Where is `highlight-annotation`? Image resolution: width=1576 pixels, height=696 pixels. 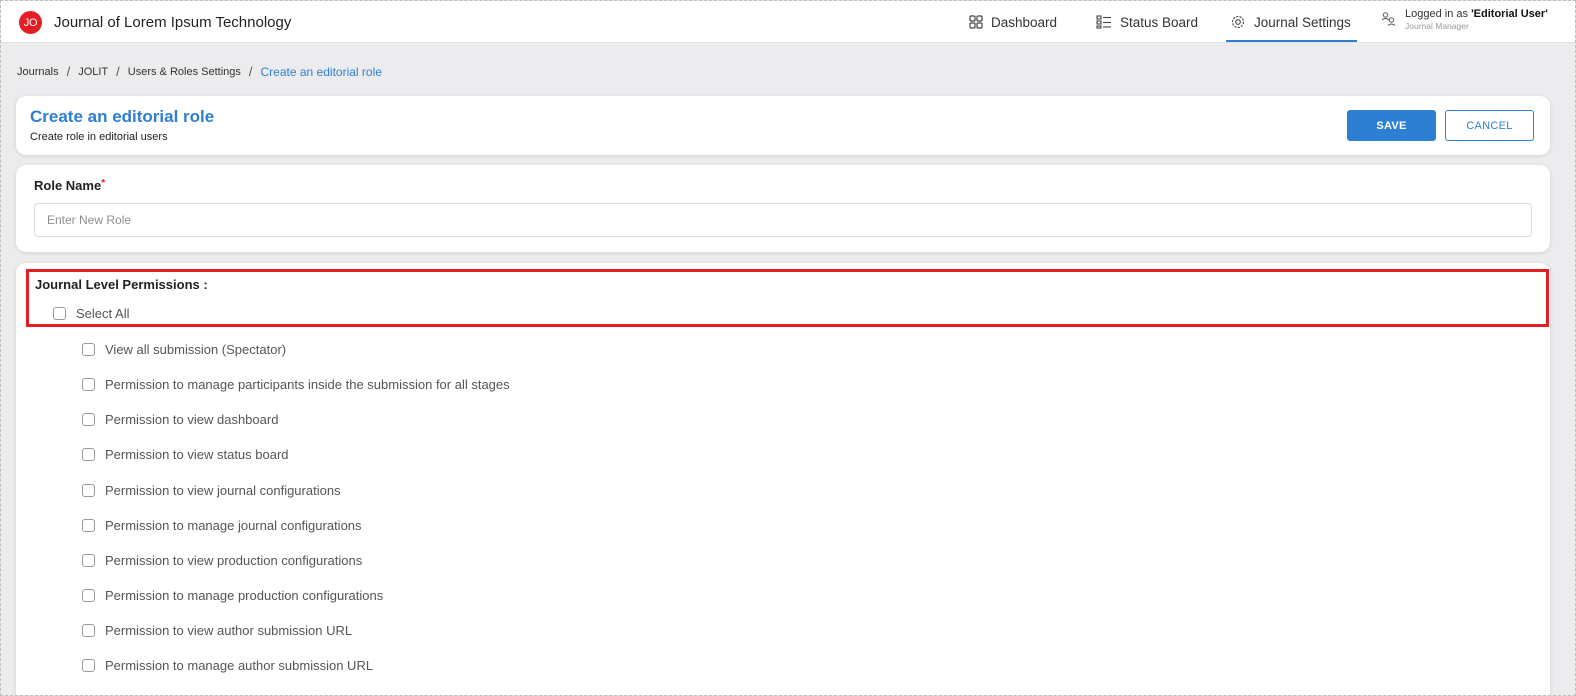 highlight-annotation is located at coordinates (787, 298).